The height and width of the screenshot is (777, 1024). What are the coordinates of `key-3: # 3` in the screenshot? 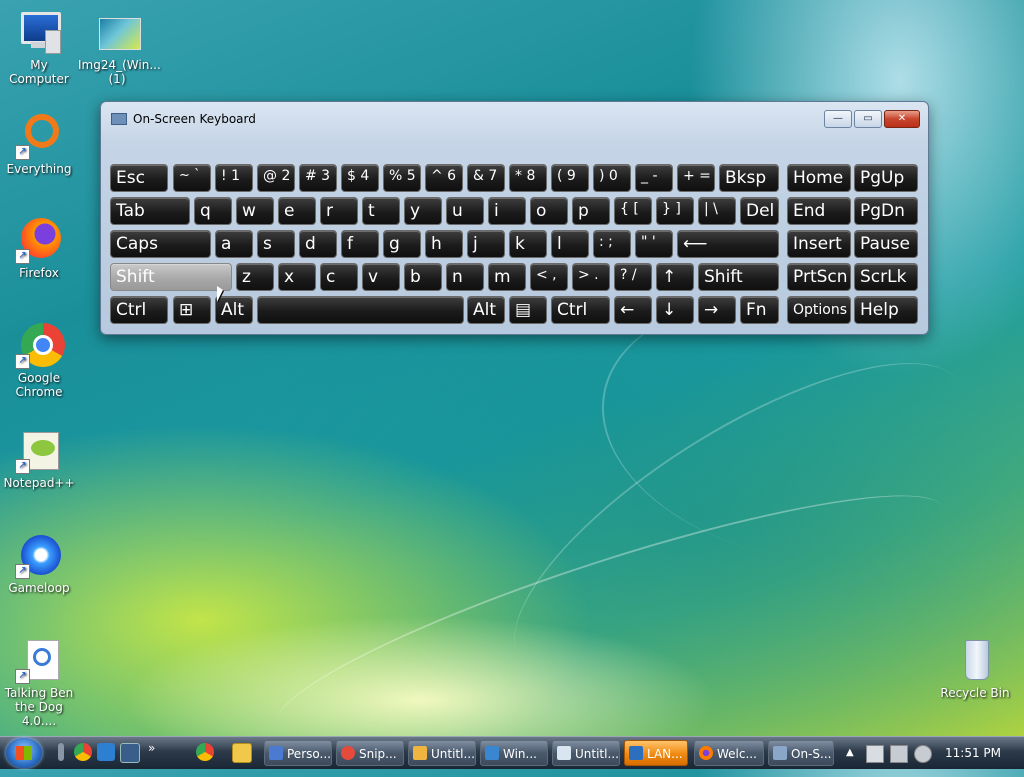 It's located at (318, 178).